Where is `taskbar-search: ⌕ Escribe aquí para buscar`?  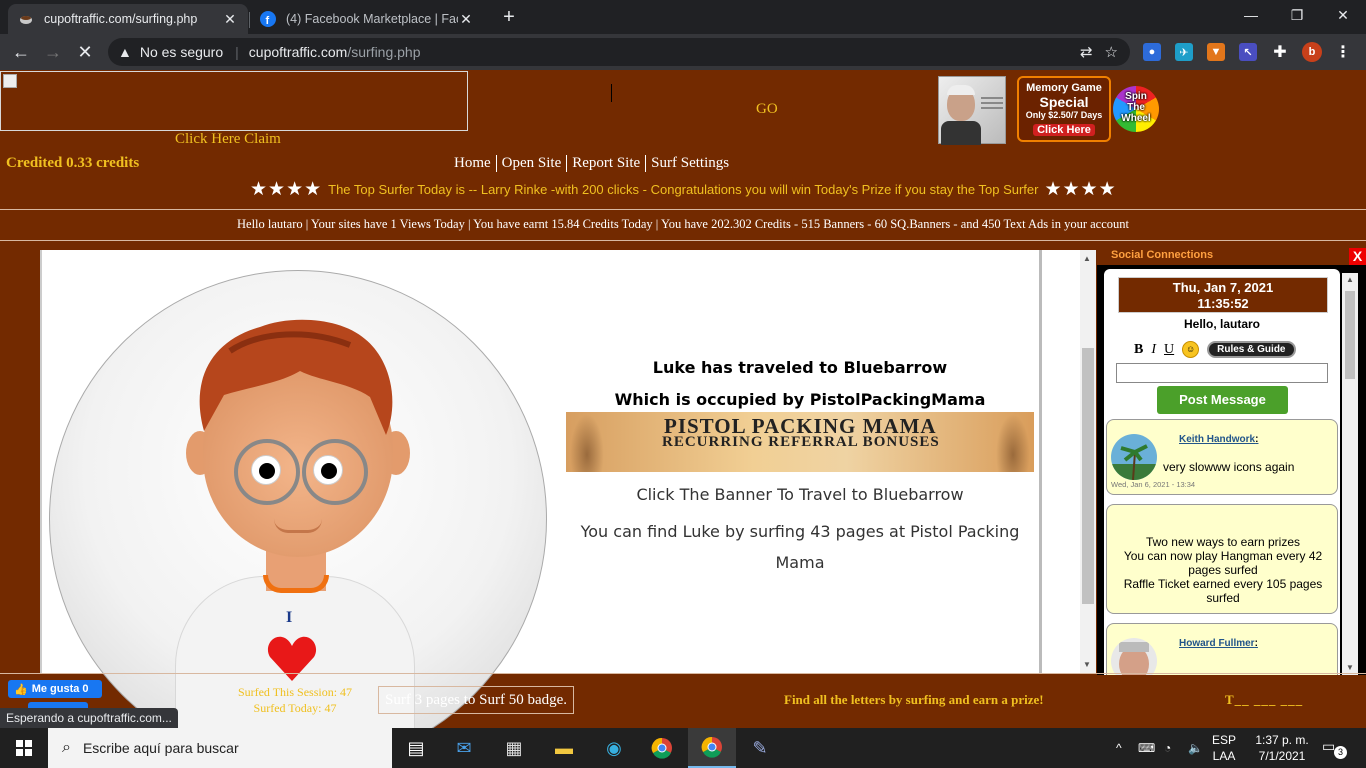 taskbar-search: ⌕ Escribe aquí para buscar is located at coordinates (220, 748).